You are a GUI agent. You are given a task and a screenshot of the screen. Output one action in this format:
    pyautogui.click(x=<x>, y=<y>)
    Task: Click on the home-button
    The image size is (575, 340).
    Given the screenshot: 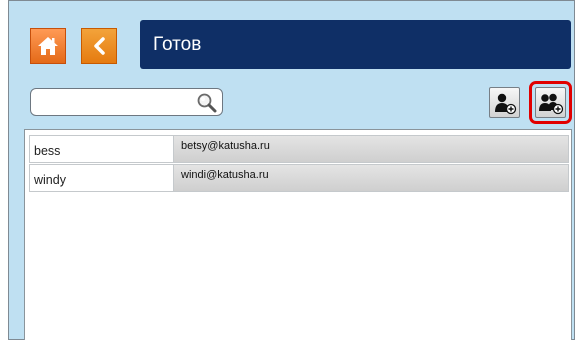 What is the action you would take?
    pyautogui.click(x=48, y=46)
    